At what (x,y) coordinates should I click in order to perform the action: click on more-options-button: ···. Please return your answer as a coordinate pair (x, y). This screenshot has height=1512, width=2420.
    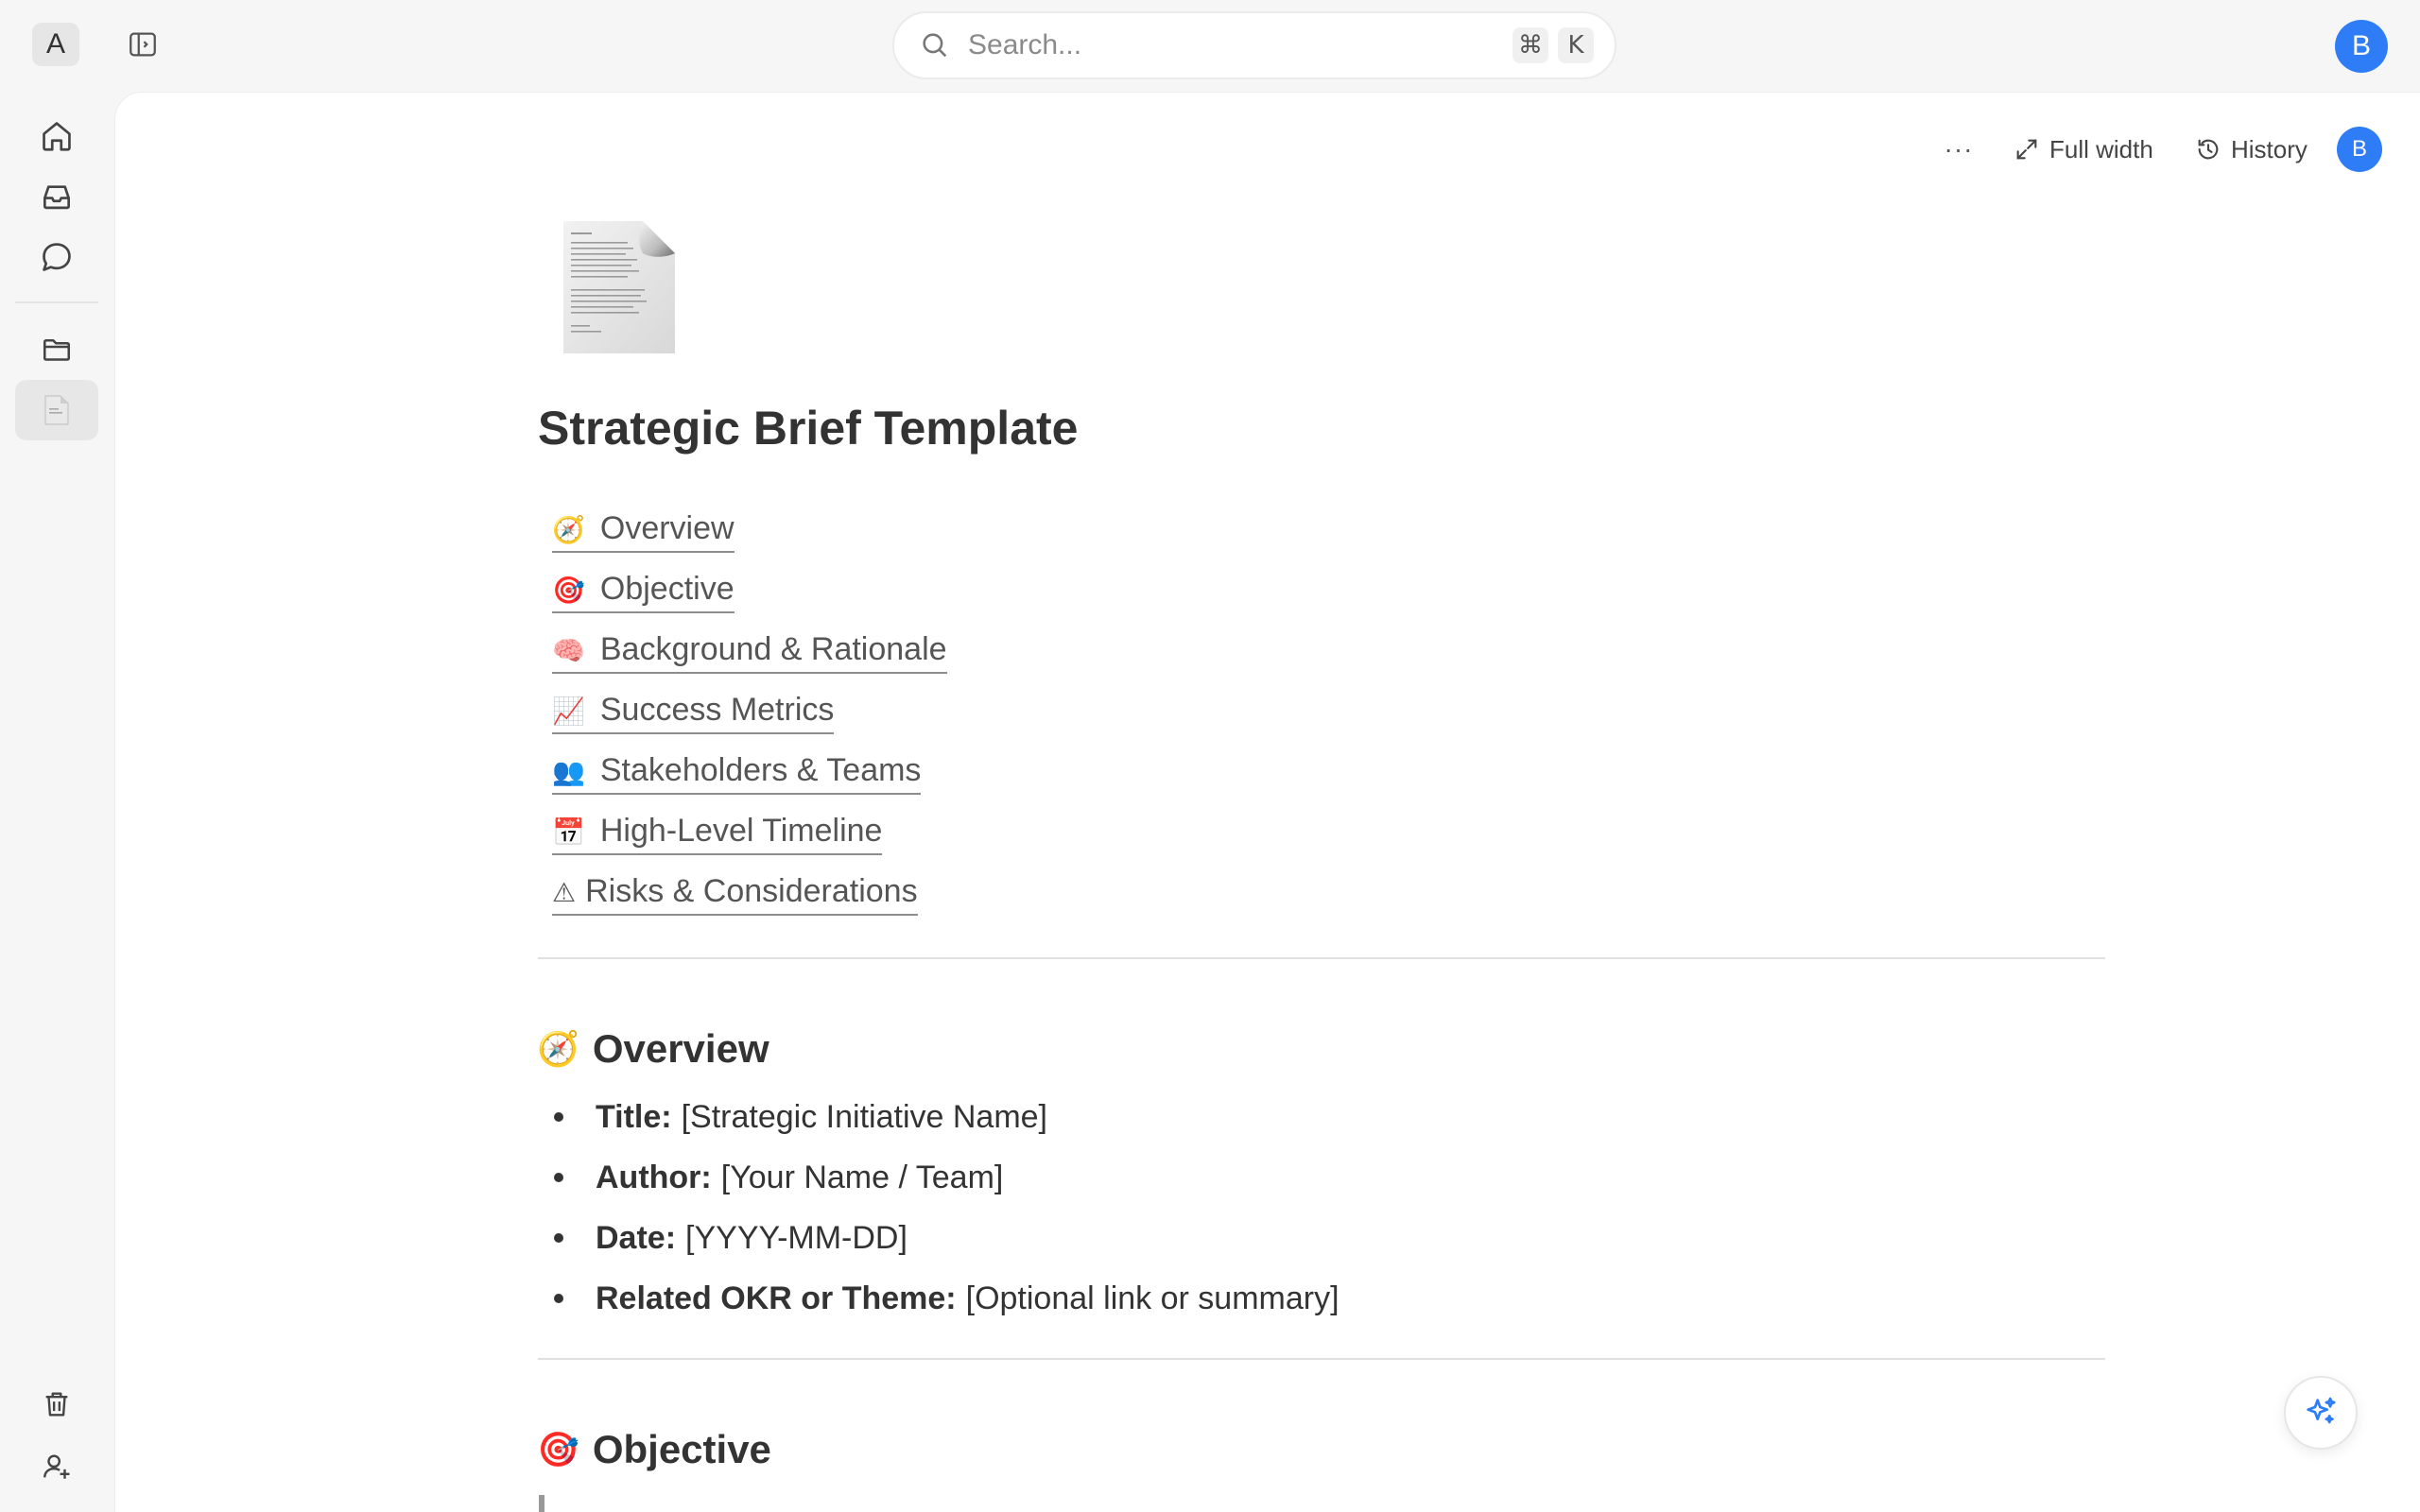
    Looking at the image, I should click on (1959, 149).